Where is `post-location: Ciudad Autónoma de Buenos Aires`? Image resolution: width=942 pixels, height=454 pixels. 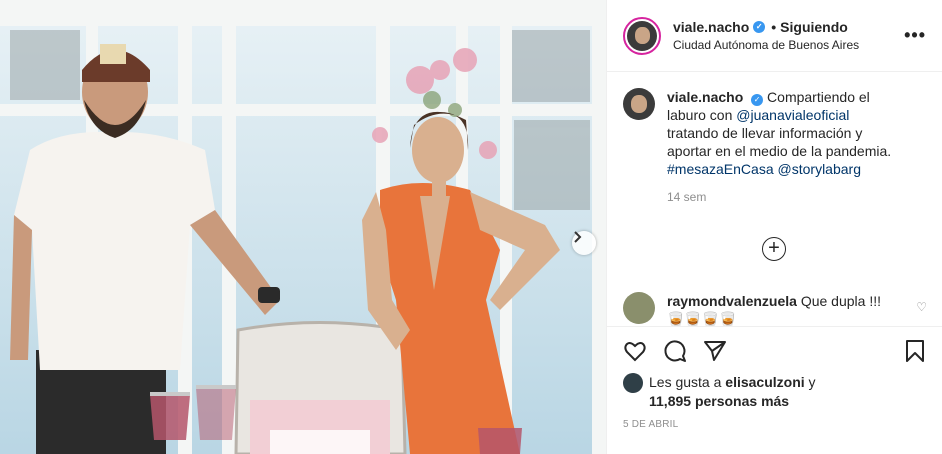
post-location: Ciudad Autónoma de Buenos Aires is located at coordinates (788, 45).